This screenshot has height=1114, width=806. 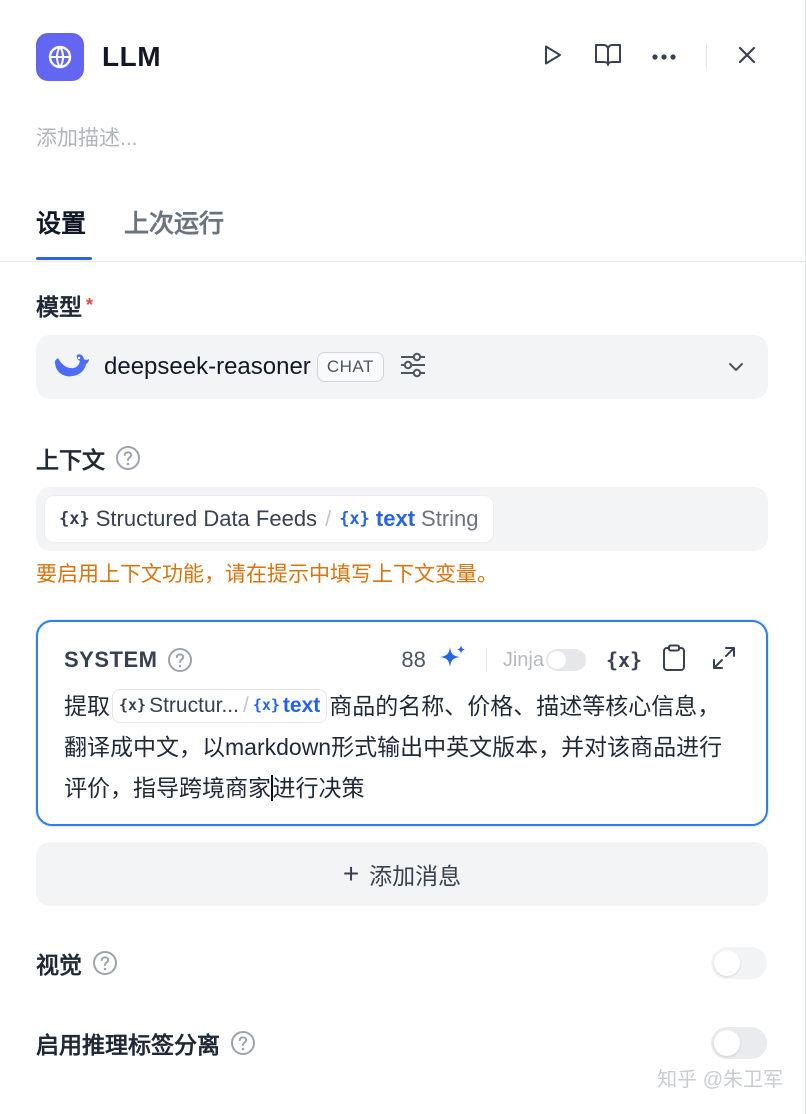 What do you see at coordinates (206, 518) in the screenshot?
I see `chip-node-name: Structured Data Feeds` at bounding box center [206, 518].